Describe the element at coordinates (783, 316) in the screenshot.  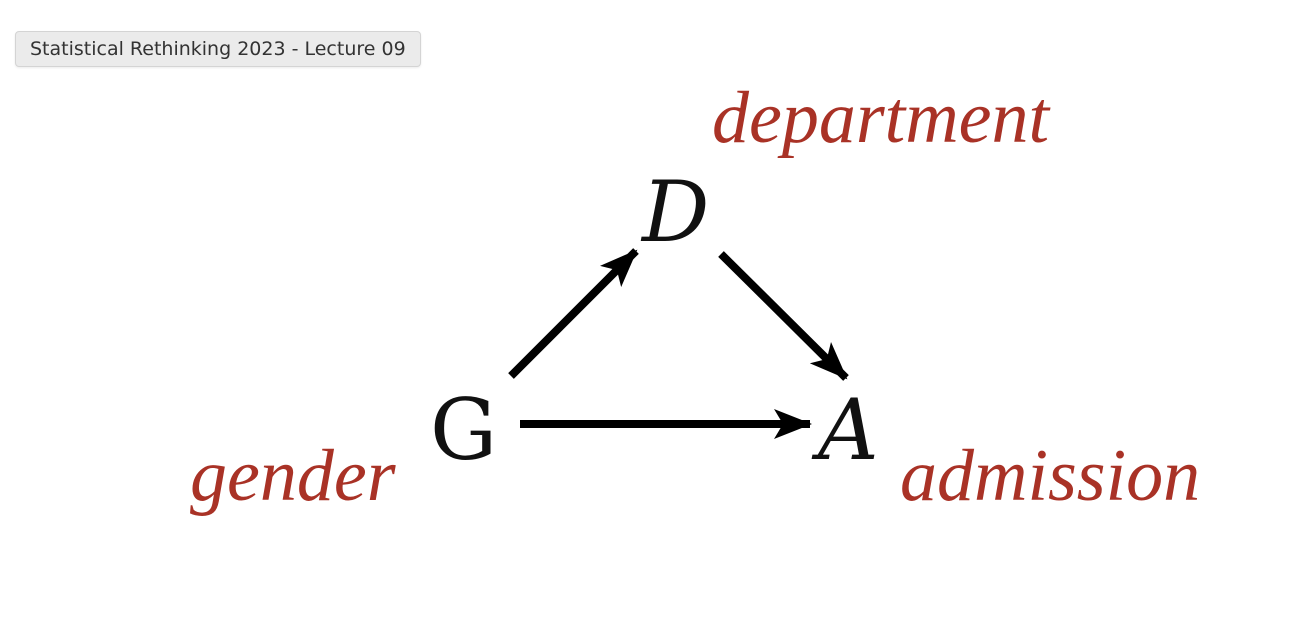
I see `edge-d-to-a` at that location.